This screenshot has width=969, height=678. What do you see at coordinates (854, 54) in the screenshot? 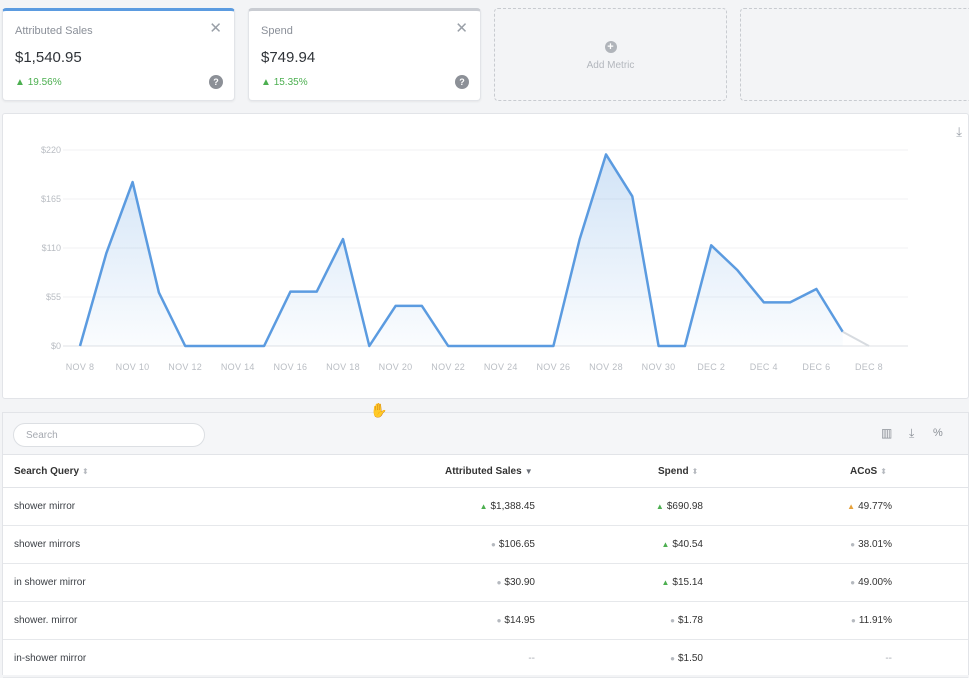
I see `empty-metric-slot` at bounding box center [854, 54].